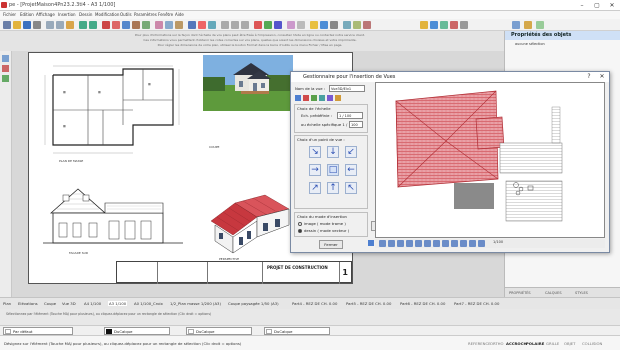  Describe the element at coordinates (69, 303) in the screenshot. I see `tab-vue-3d: Vue 3D` at that location.